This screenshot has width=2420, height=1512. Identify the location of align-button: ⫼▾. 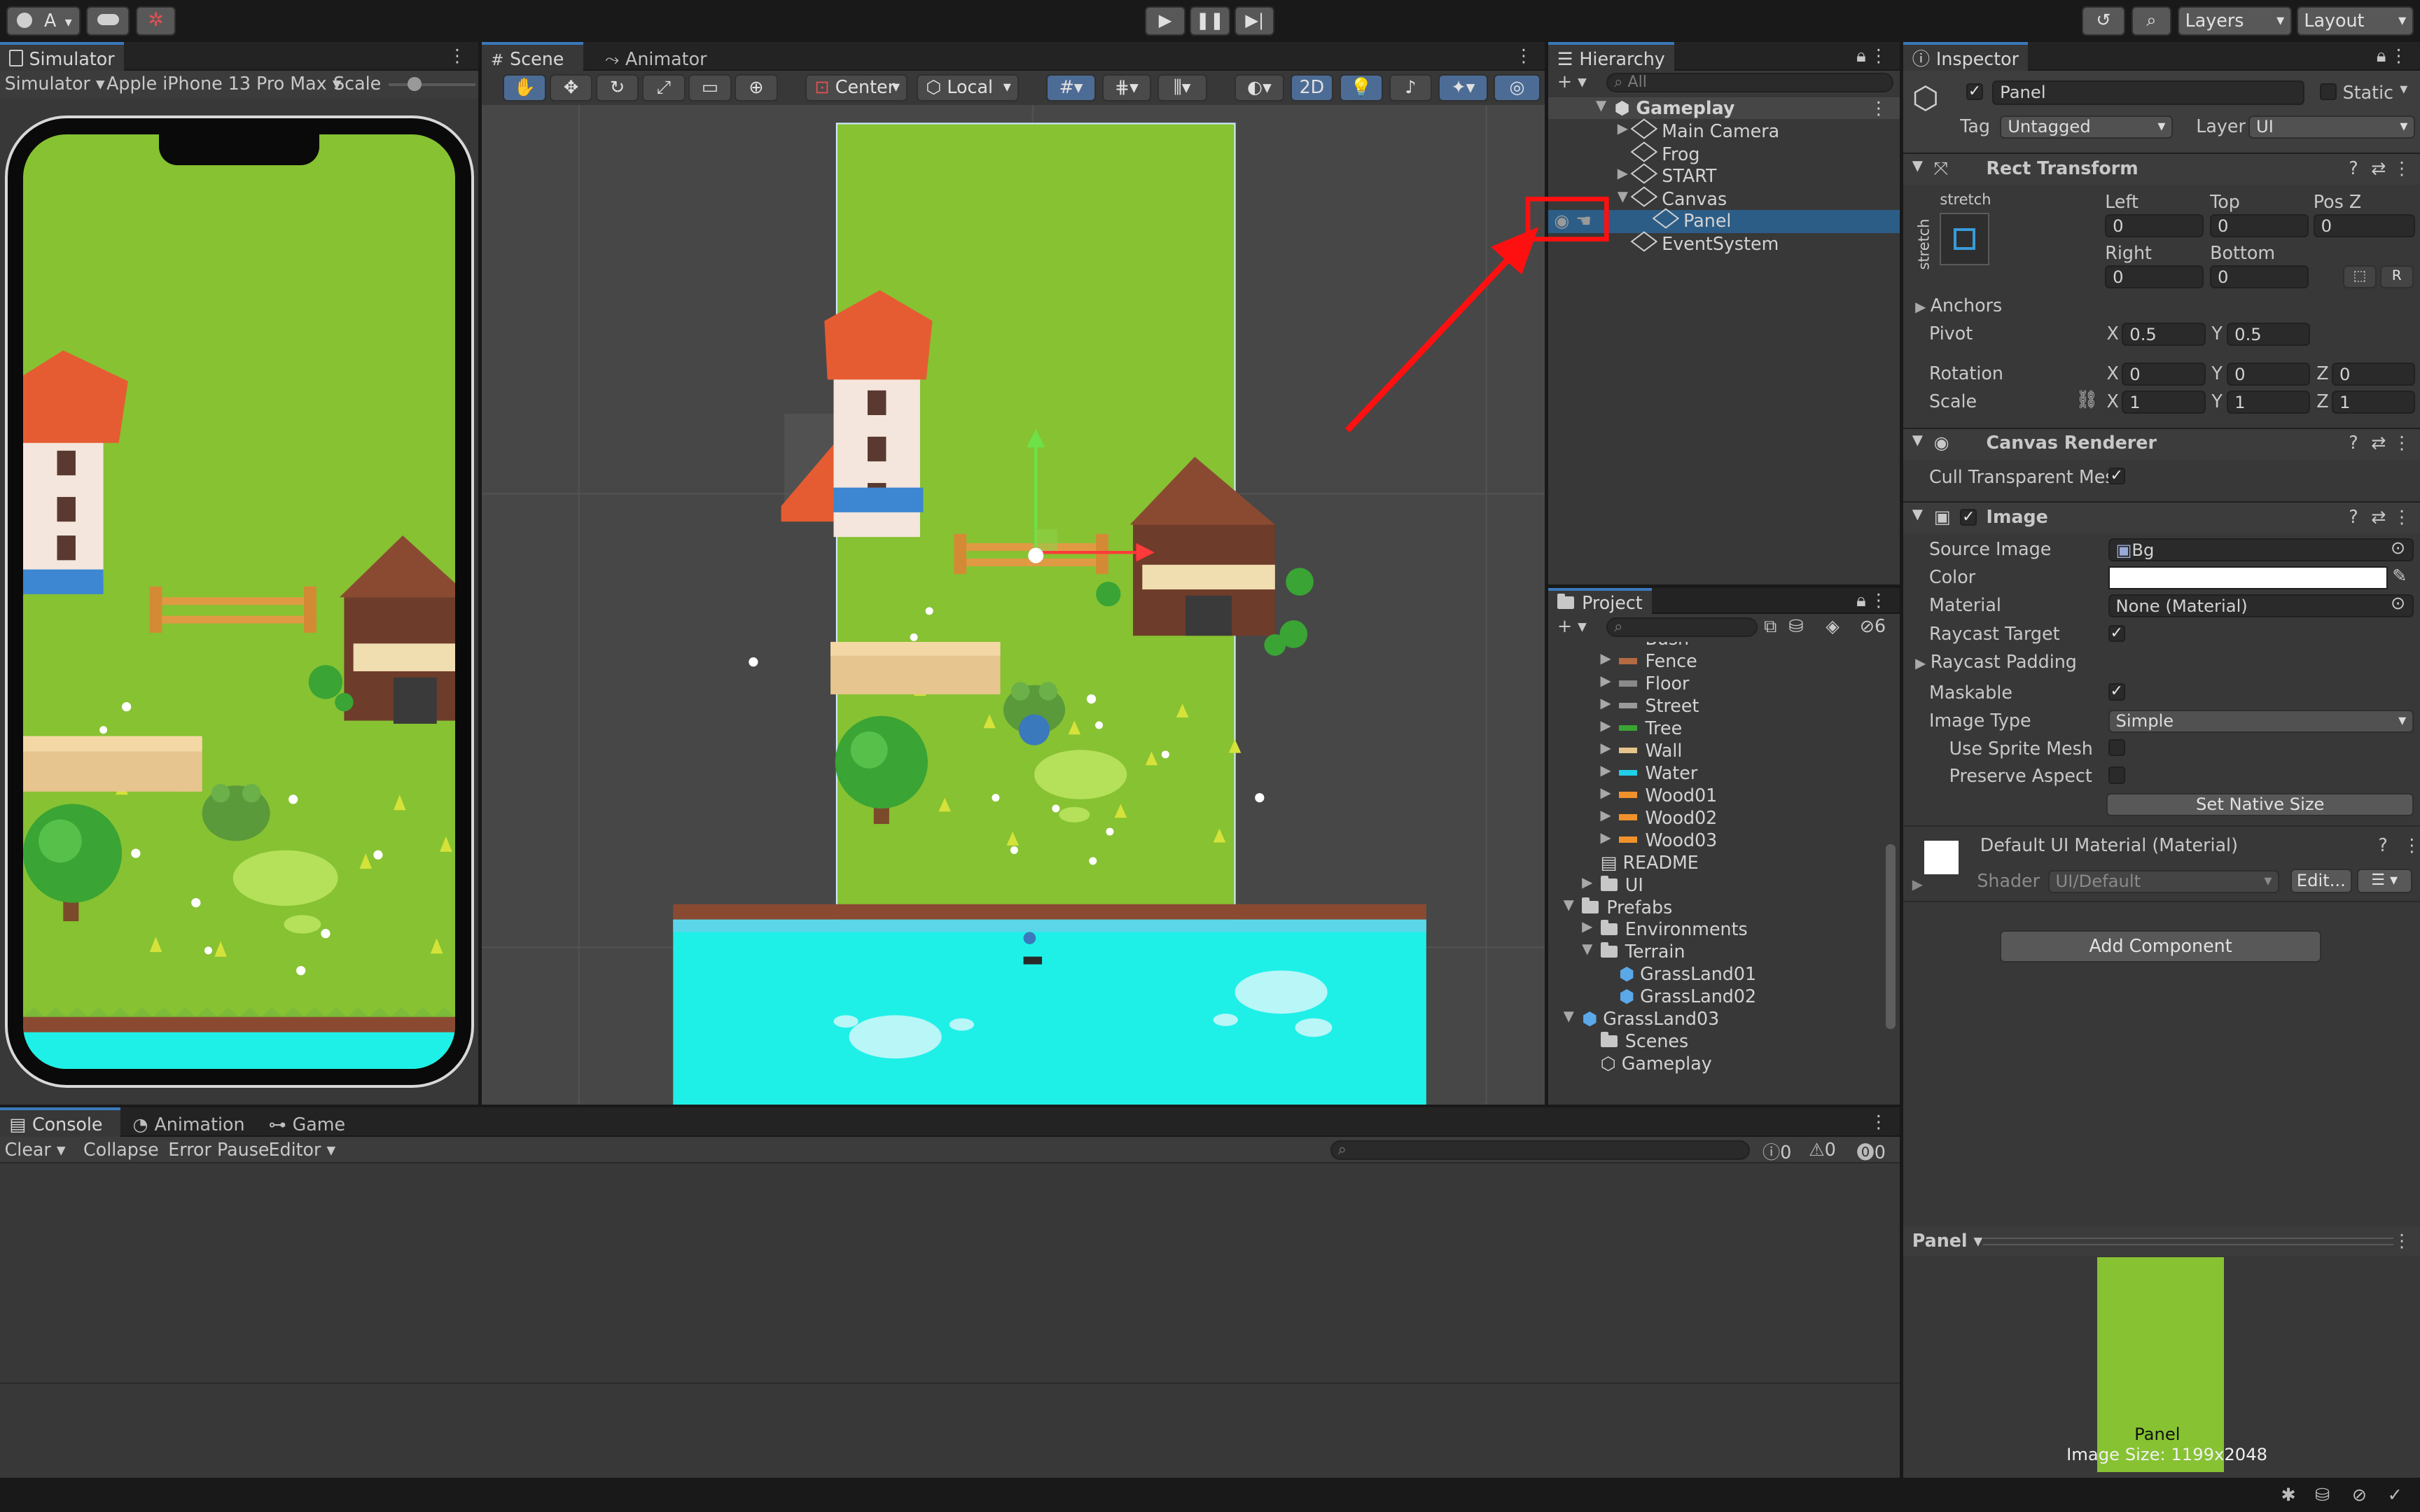
(1182, 88).